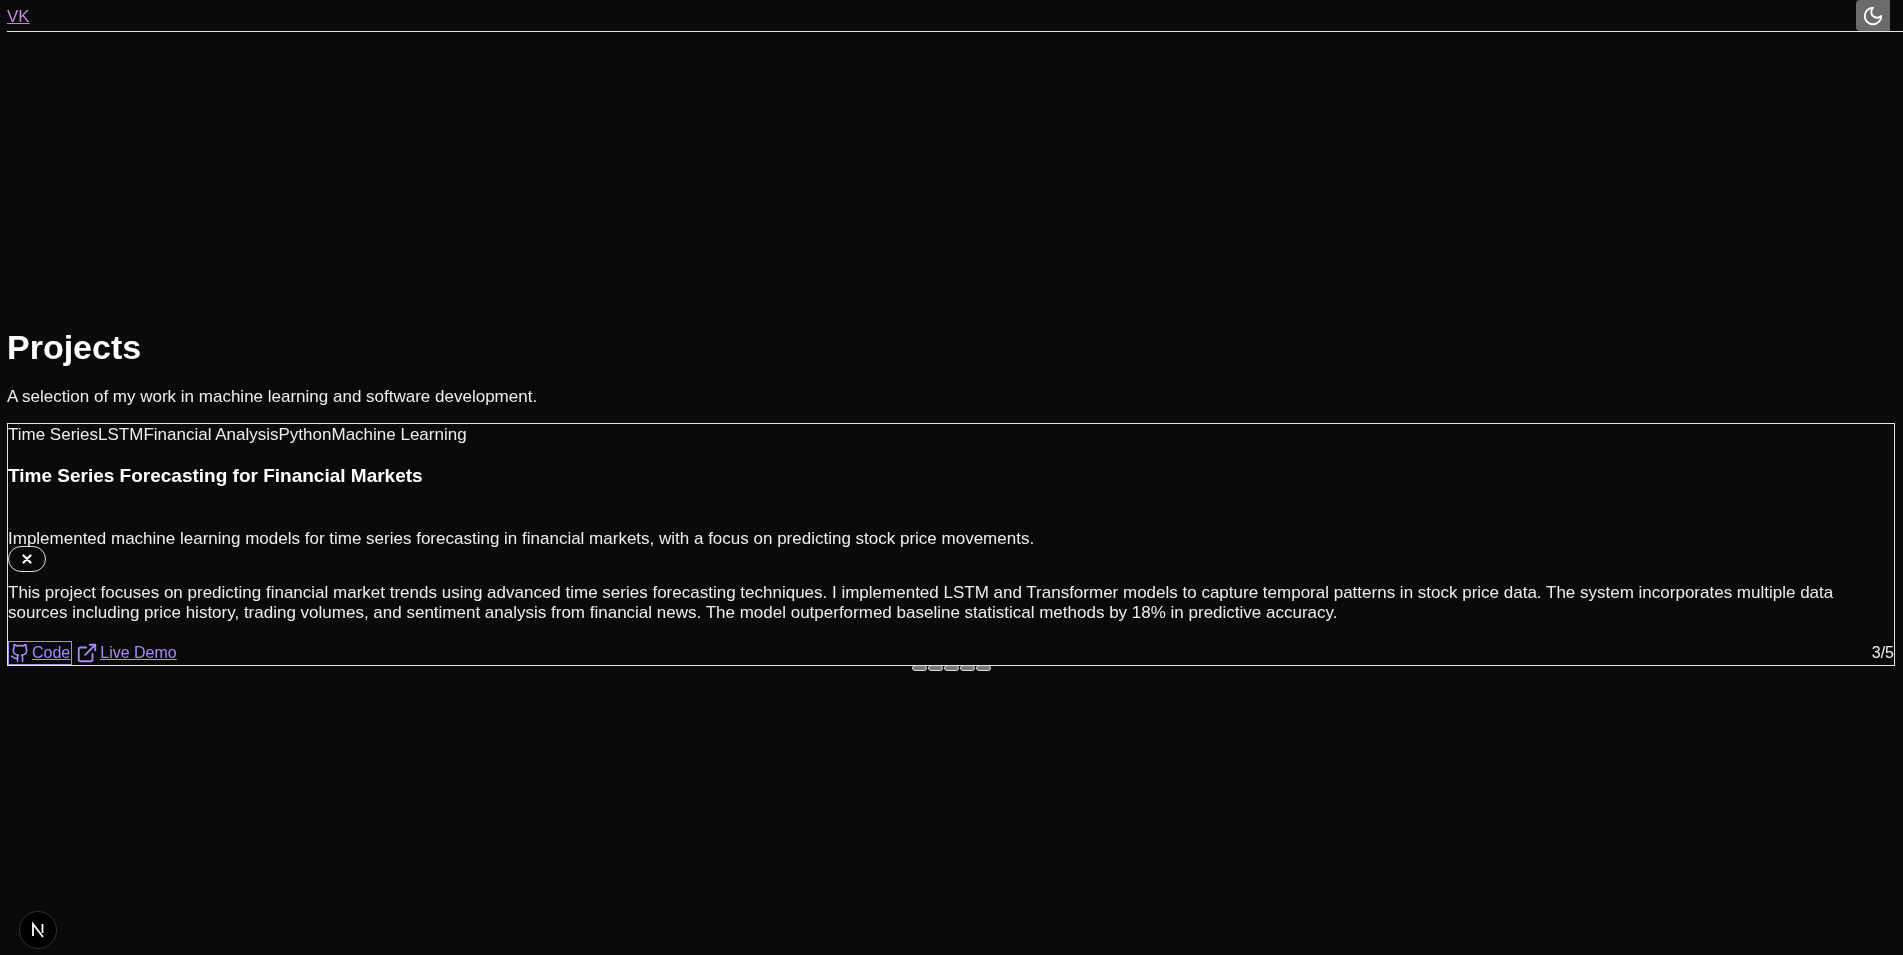 The image size is (1903, 955). Describe the element at coordinates (53, 435) in the screenshot. I see `tag: Time Series` at that location.